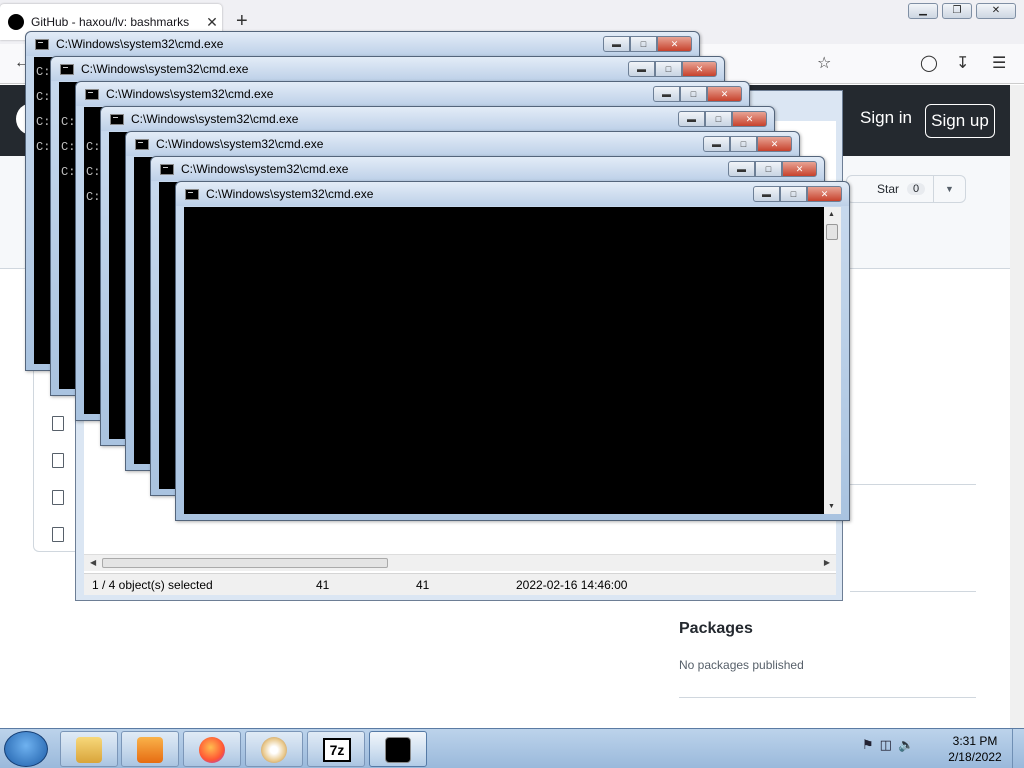 This screenshot has height=768, width=1024. I want to click on scroll-left-icon: ◀, so click(93, 562).